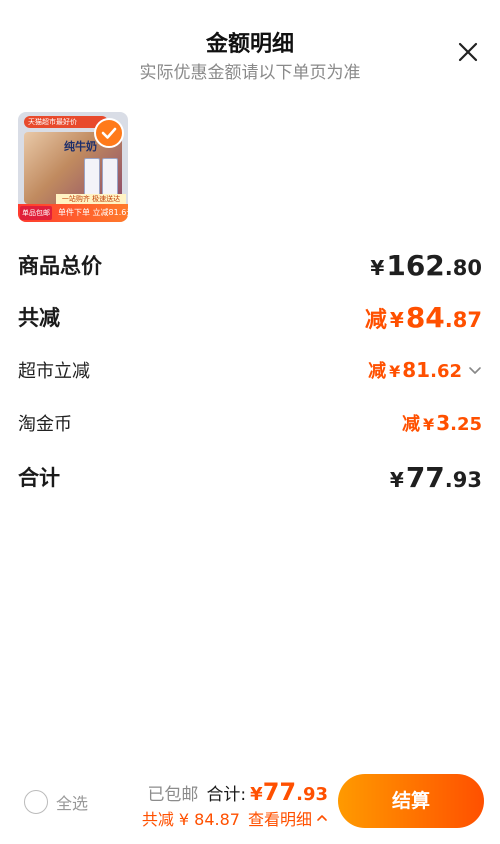  I want to click on price-decimal: .87, so click(463, 319).